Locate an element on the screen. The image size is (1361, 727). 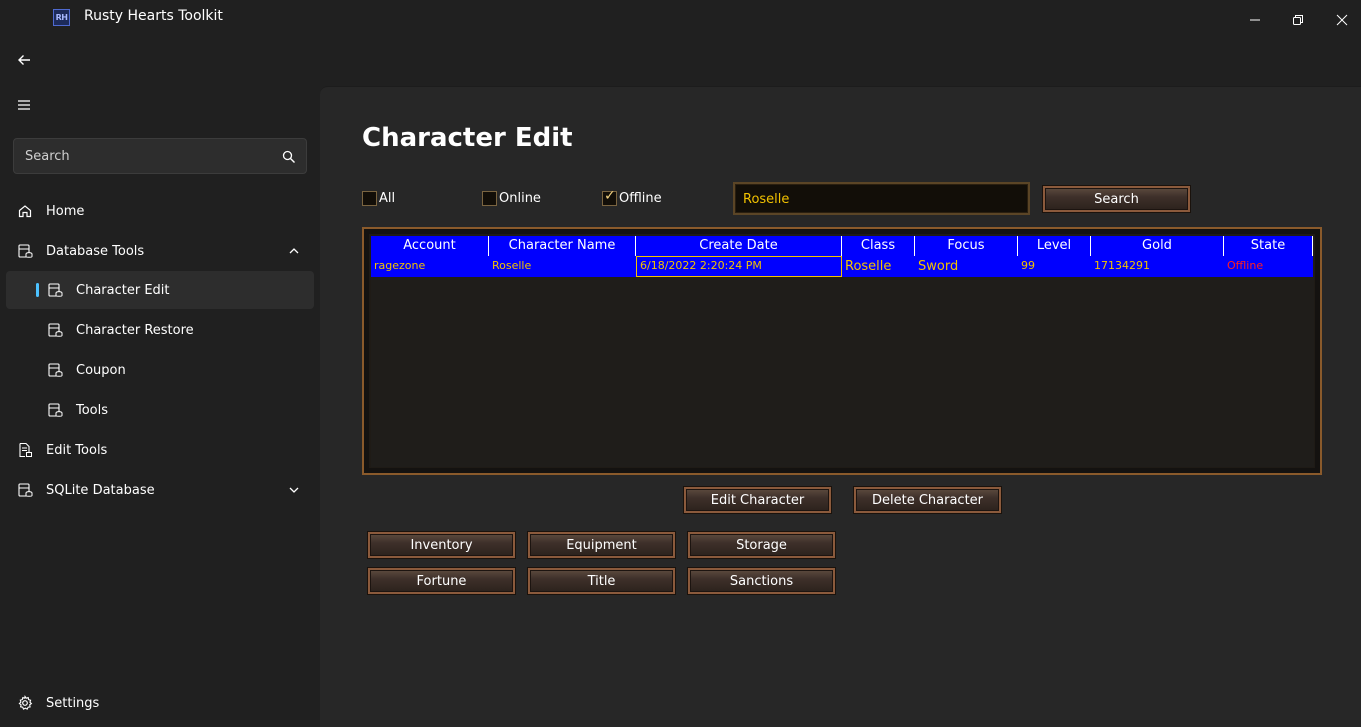
sidebar-search-box is located at coordinates (160, 156).